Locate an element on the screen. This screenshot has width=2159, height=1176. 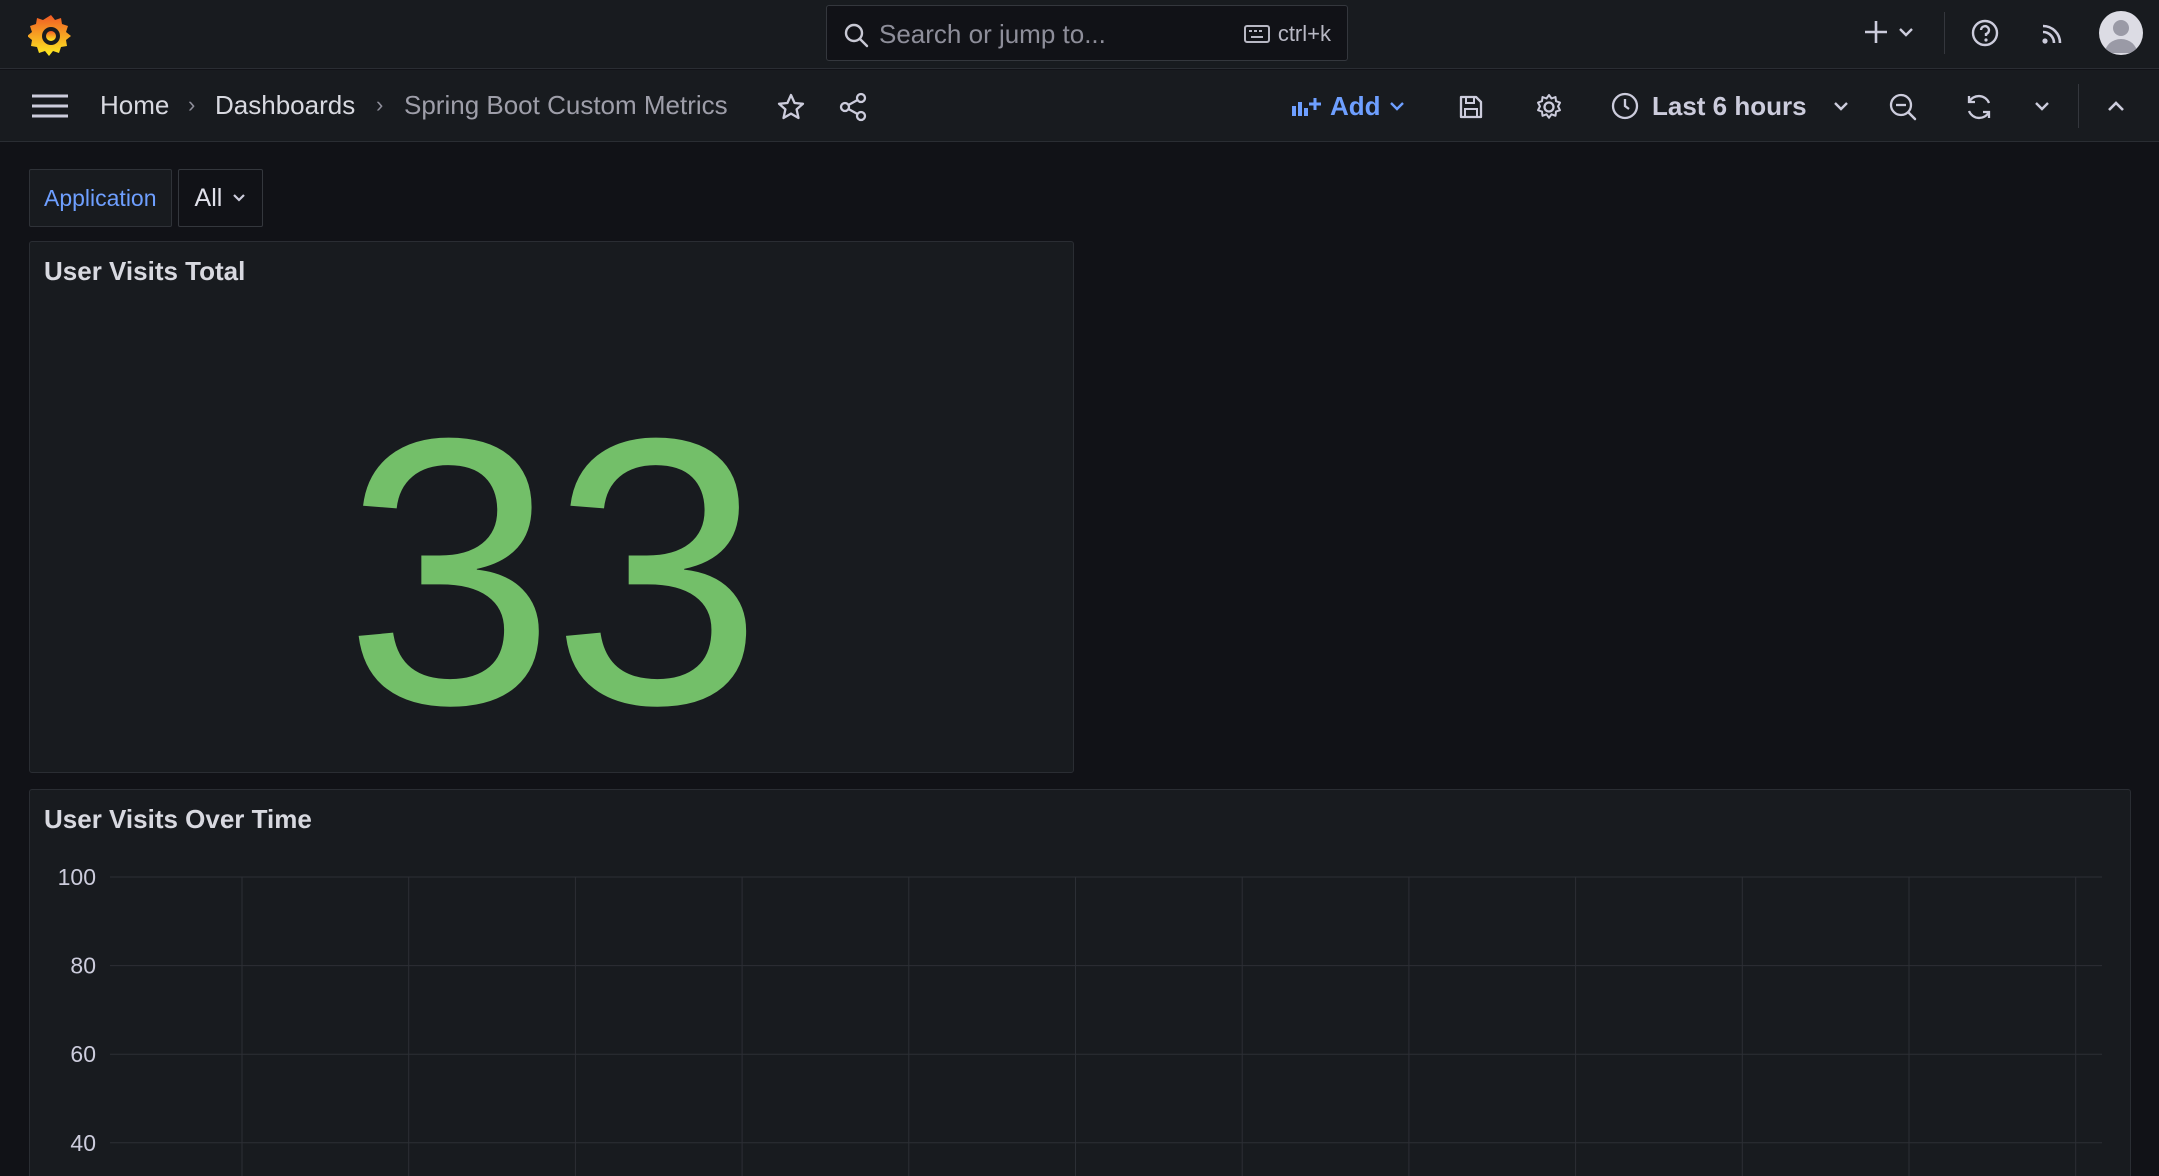
variable-label-application: Application is located at coordinates (100, 198).